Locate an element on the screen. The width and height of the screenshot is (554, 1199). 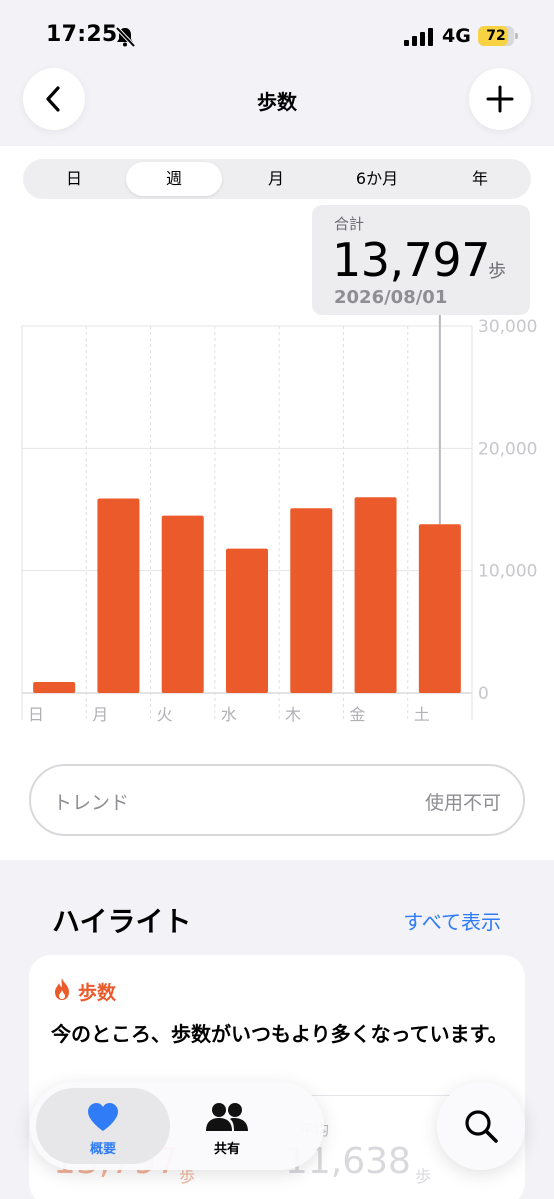
search-button is located at coordinates (481, 1126).